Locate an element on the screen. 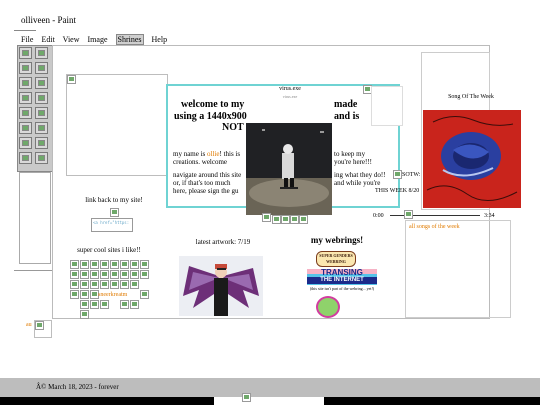  welcome-text-2c: or, if that's too much is located at coordinates (202, 183).